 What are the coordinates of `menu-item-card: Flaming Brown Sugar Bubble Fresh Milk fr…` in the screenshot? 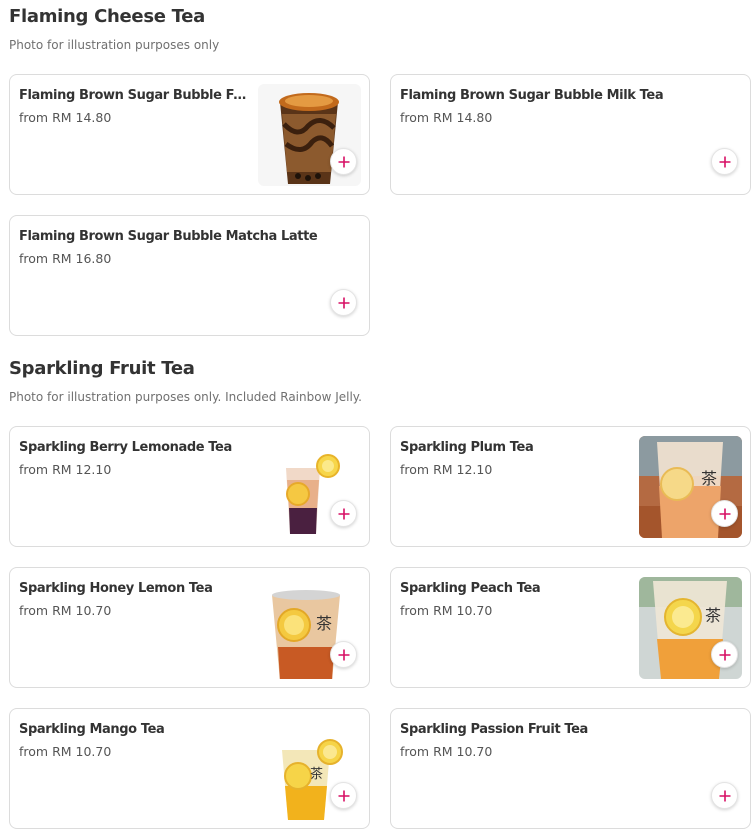 It's located at (189, 134).